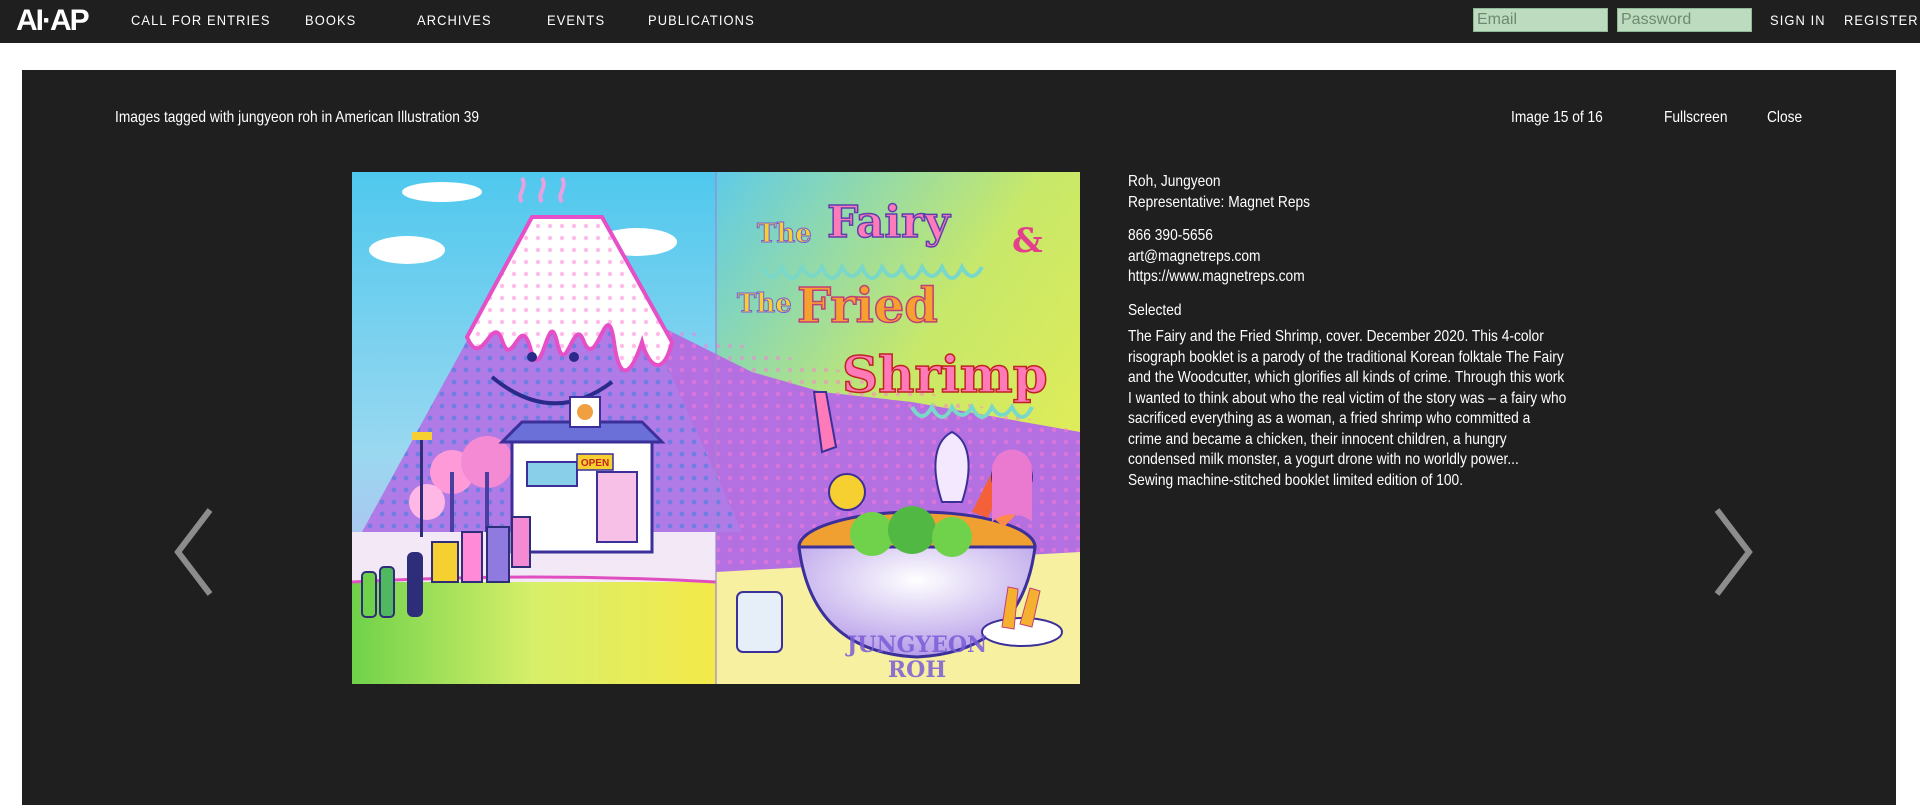 The image size is (1920, 805). Describe the element at coordinates (1733, 552) in the screenshot. I see `chevron-right-icon` at that location.